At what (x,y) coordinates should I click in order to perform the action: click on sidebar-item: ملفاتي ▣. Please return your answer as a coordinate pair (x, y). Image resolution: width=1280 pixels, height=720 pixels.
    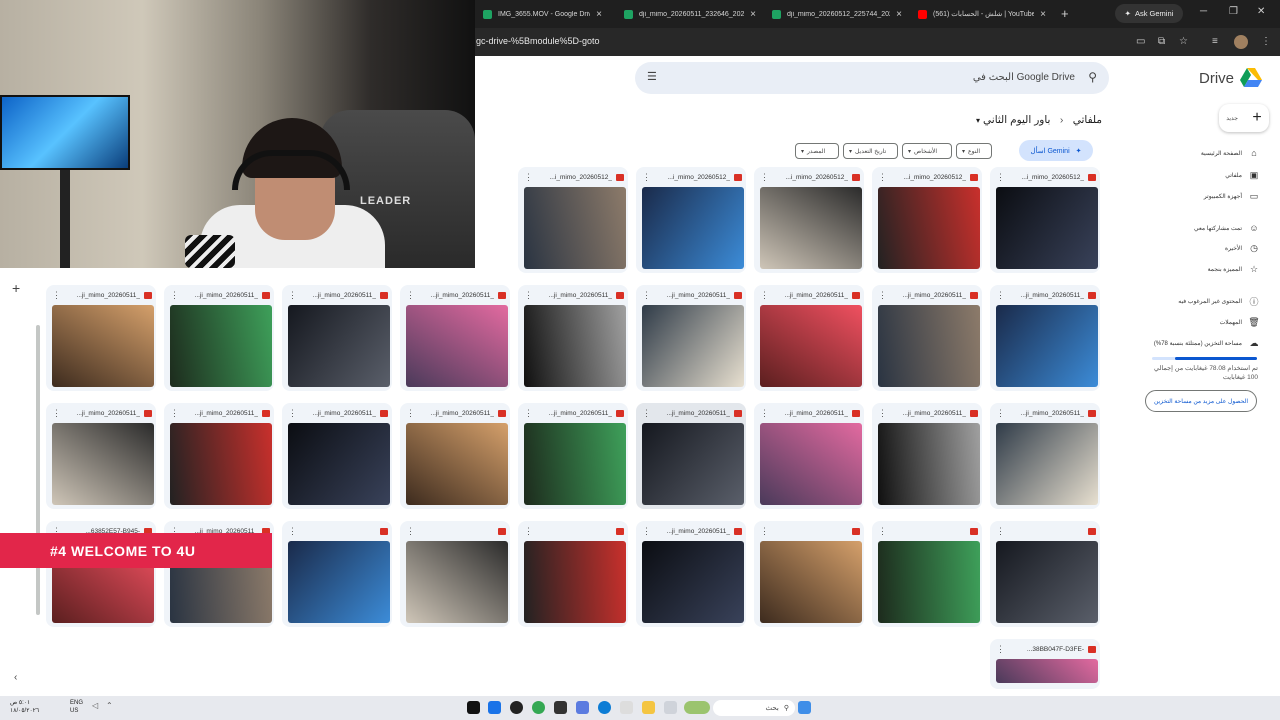
    Looking at the image, I should click on (1200, 175).